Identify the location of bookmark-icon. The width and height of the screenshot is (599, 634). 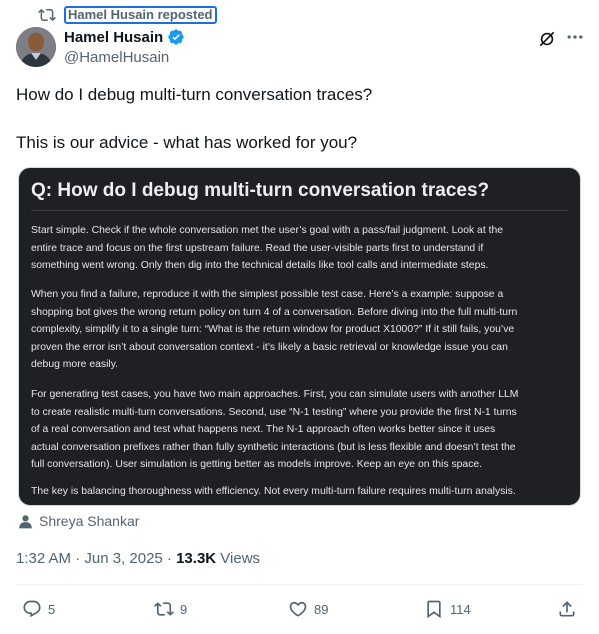
(434, 609).